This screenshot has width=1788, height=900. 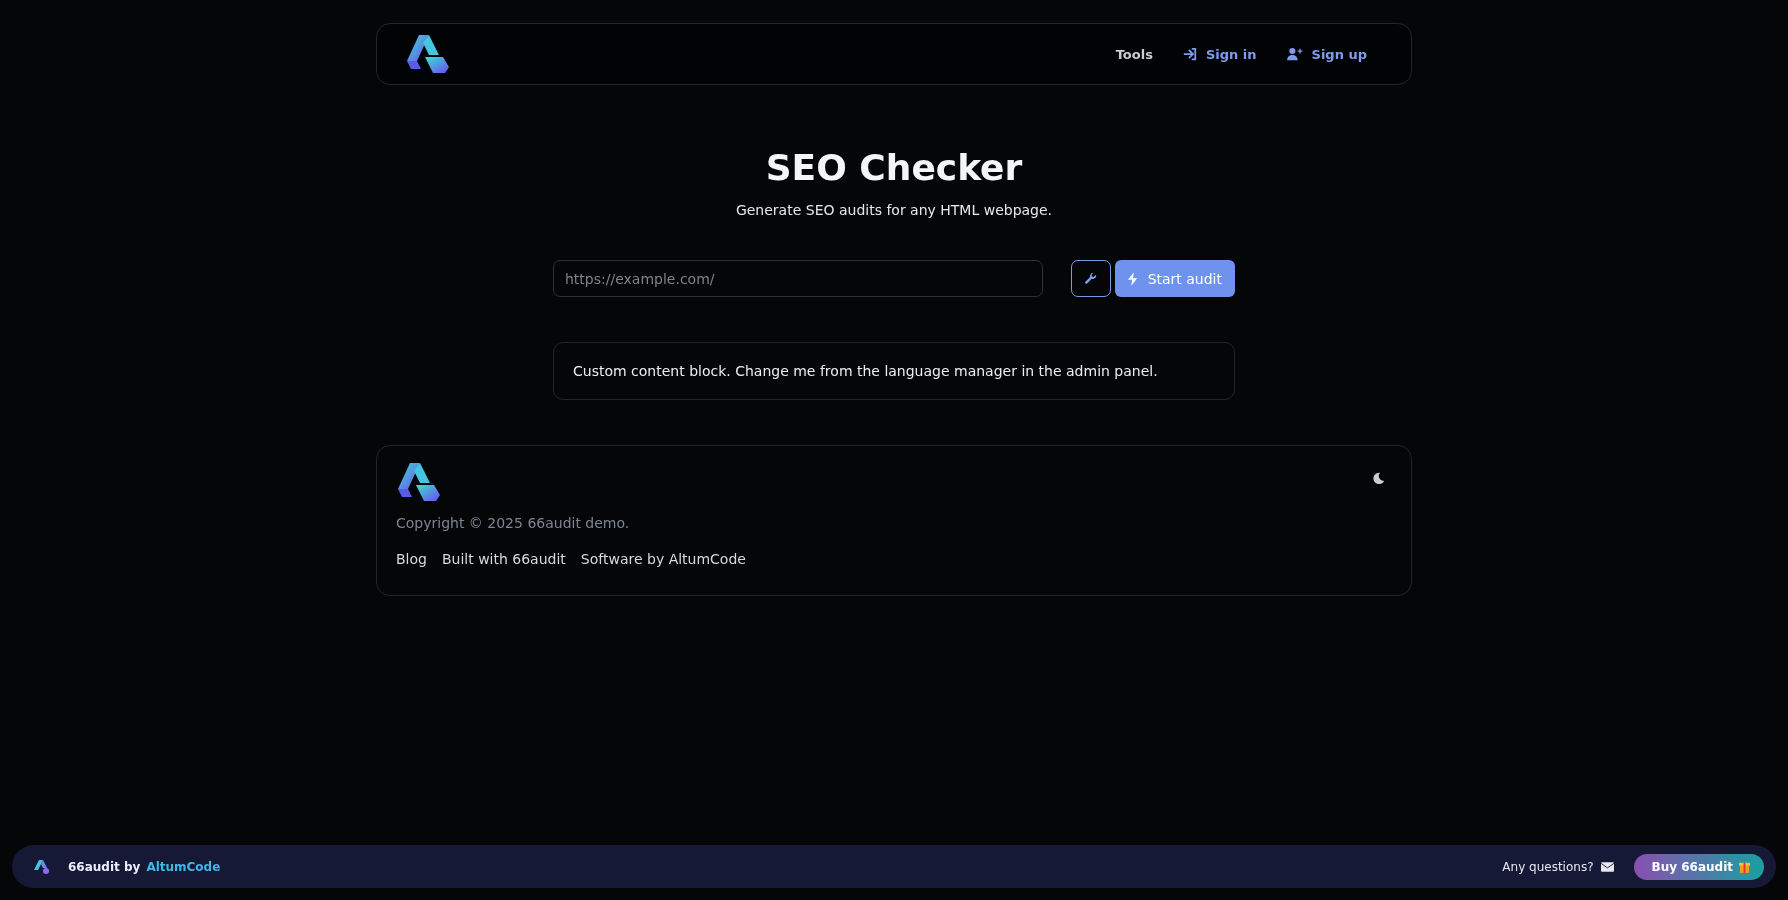 What do you see at coordinates (663, 559) in the screenshot?
I see `footer-link: Software by AltumCode` at bounding box center [663, 559].